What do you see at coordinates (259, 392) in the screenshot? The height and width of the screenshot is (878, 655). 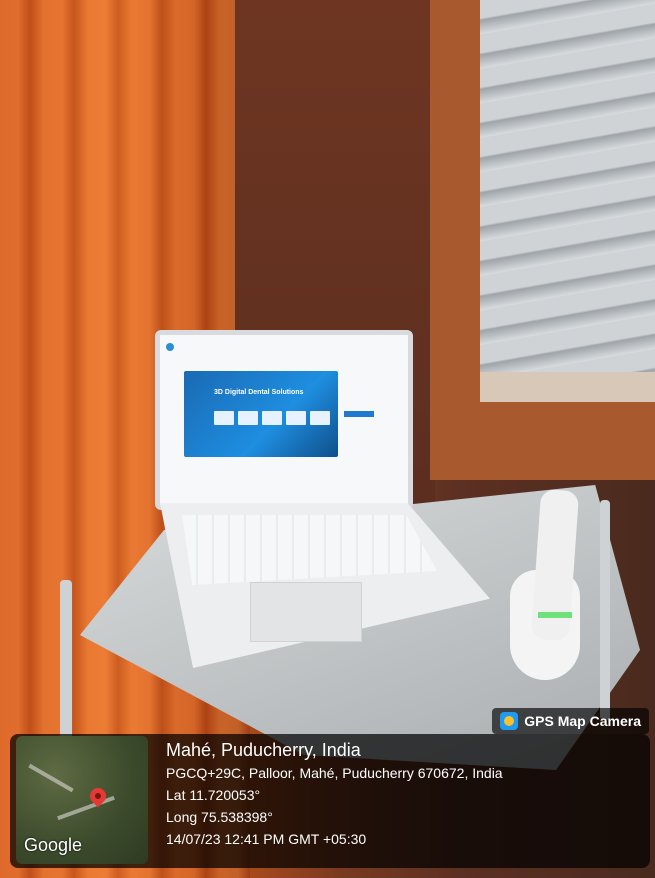 I see `screen-heading: 3D Digital Dental Solutions` at bounding box center [259, 392].